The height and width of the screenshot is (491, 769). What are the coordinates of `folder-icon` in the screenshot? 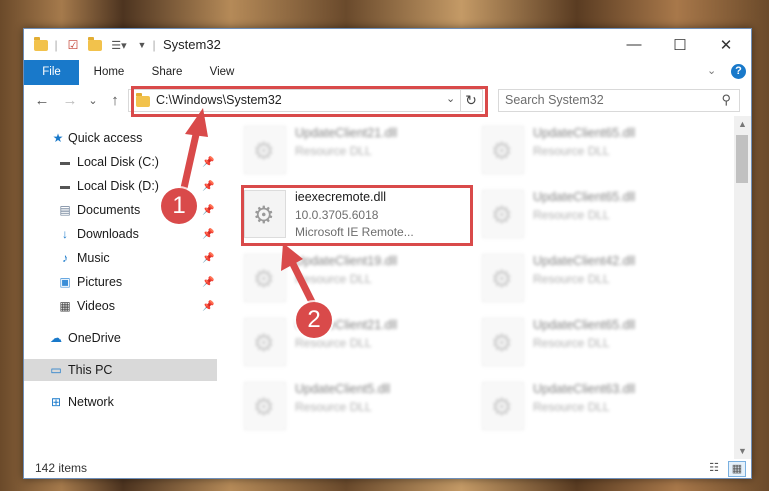 It's located at (41, 44).